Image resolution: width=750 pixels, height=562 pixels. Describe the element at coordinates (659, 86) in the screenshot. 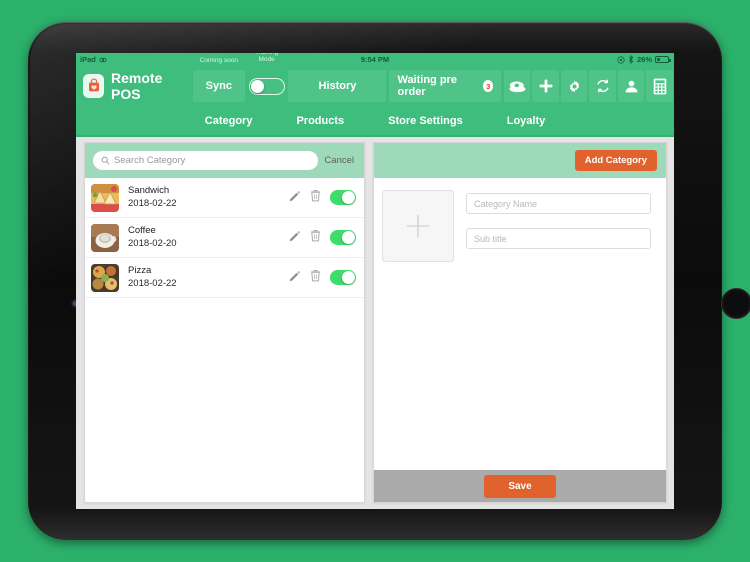

I see `calculator-icon` at that location.